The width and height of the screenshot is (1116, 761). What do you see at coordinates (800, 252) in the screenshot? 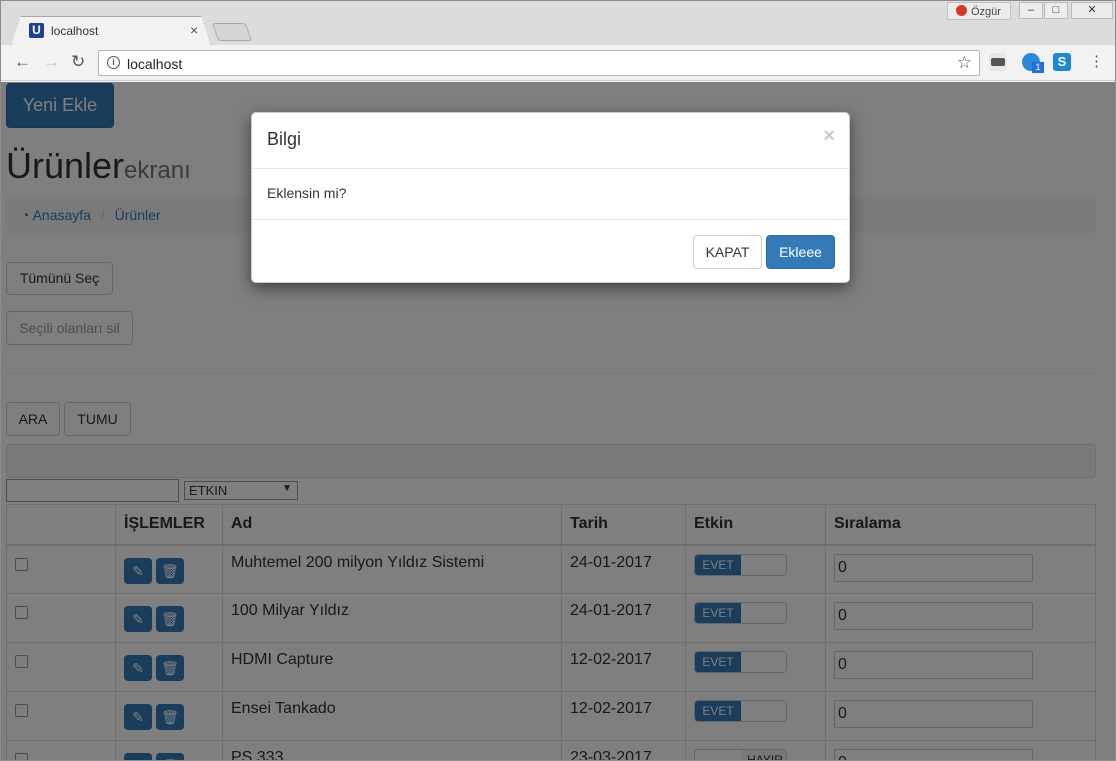
I see `confirm-add-button: Ekleee` at bounding box center [800, 252].